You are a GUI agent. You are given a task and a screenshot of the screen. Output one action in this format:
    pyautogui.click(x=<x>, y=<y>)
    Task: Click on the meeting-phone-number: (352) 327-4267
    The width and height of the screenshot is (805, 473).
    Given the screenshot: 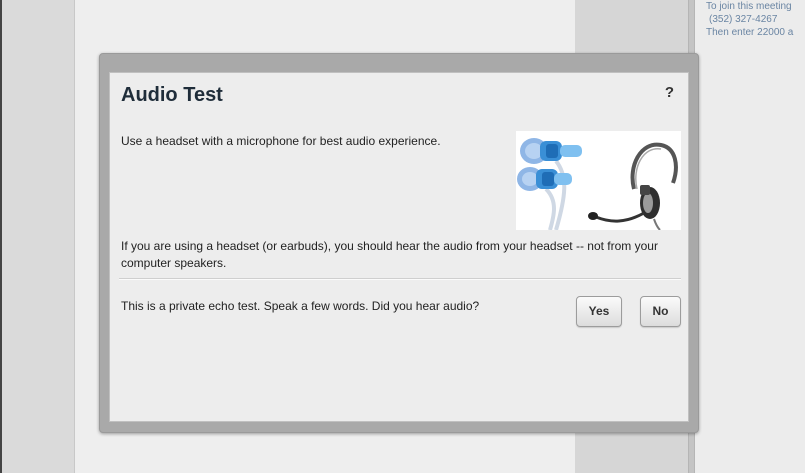 What is the action you would take?
    pyautogui.click(x=743, y=19)
    